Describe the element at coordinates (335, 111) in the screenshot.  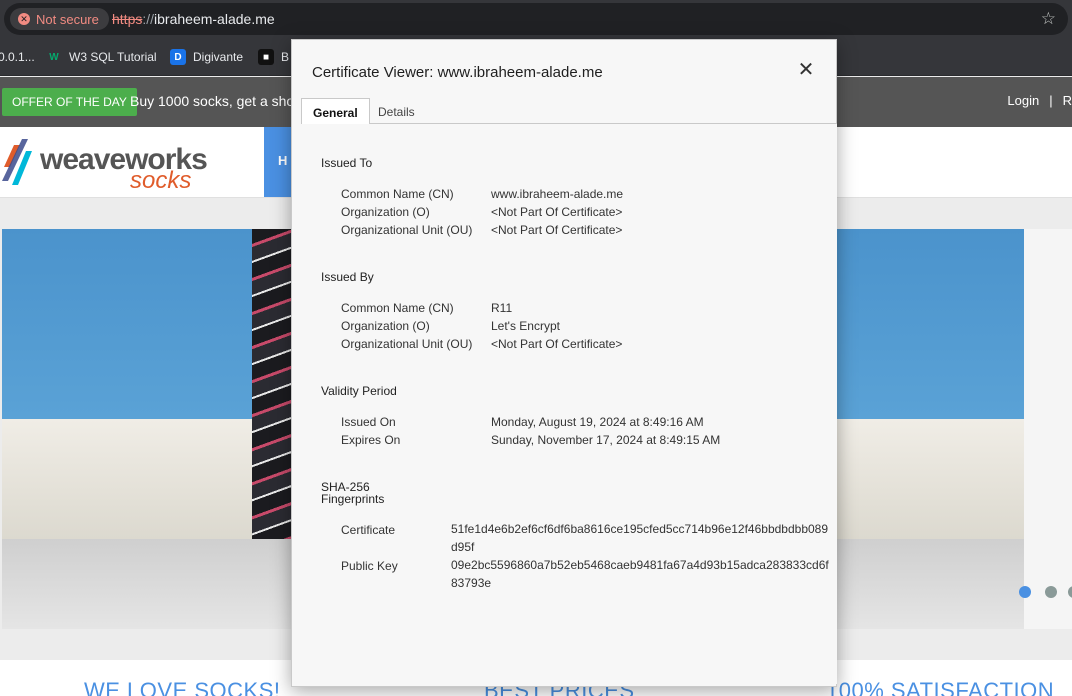
I see `tab-general: General` at that location.